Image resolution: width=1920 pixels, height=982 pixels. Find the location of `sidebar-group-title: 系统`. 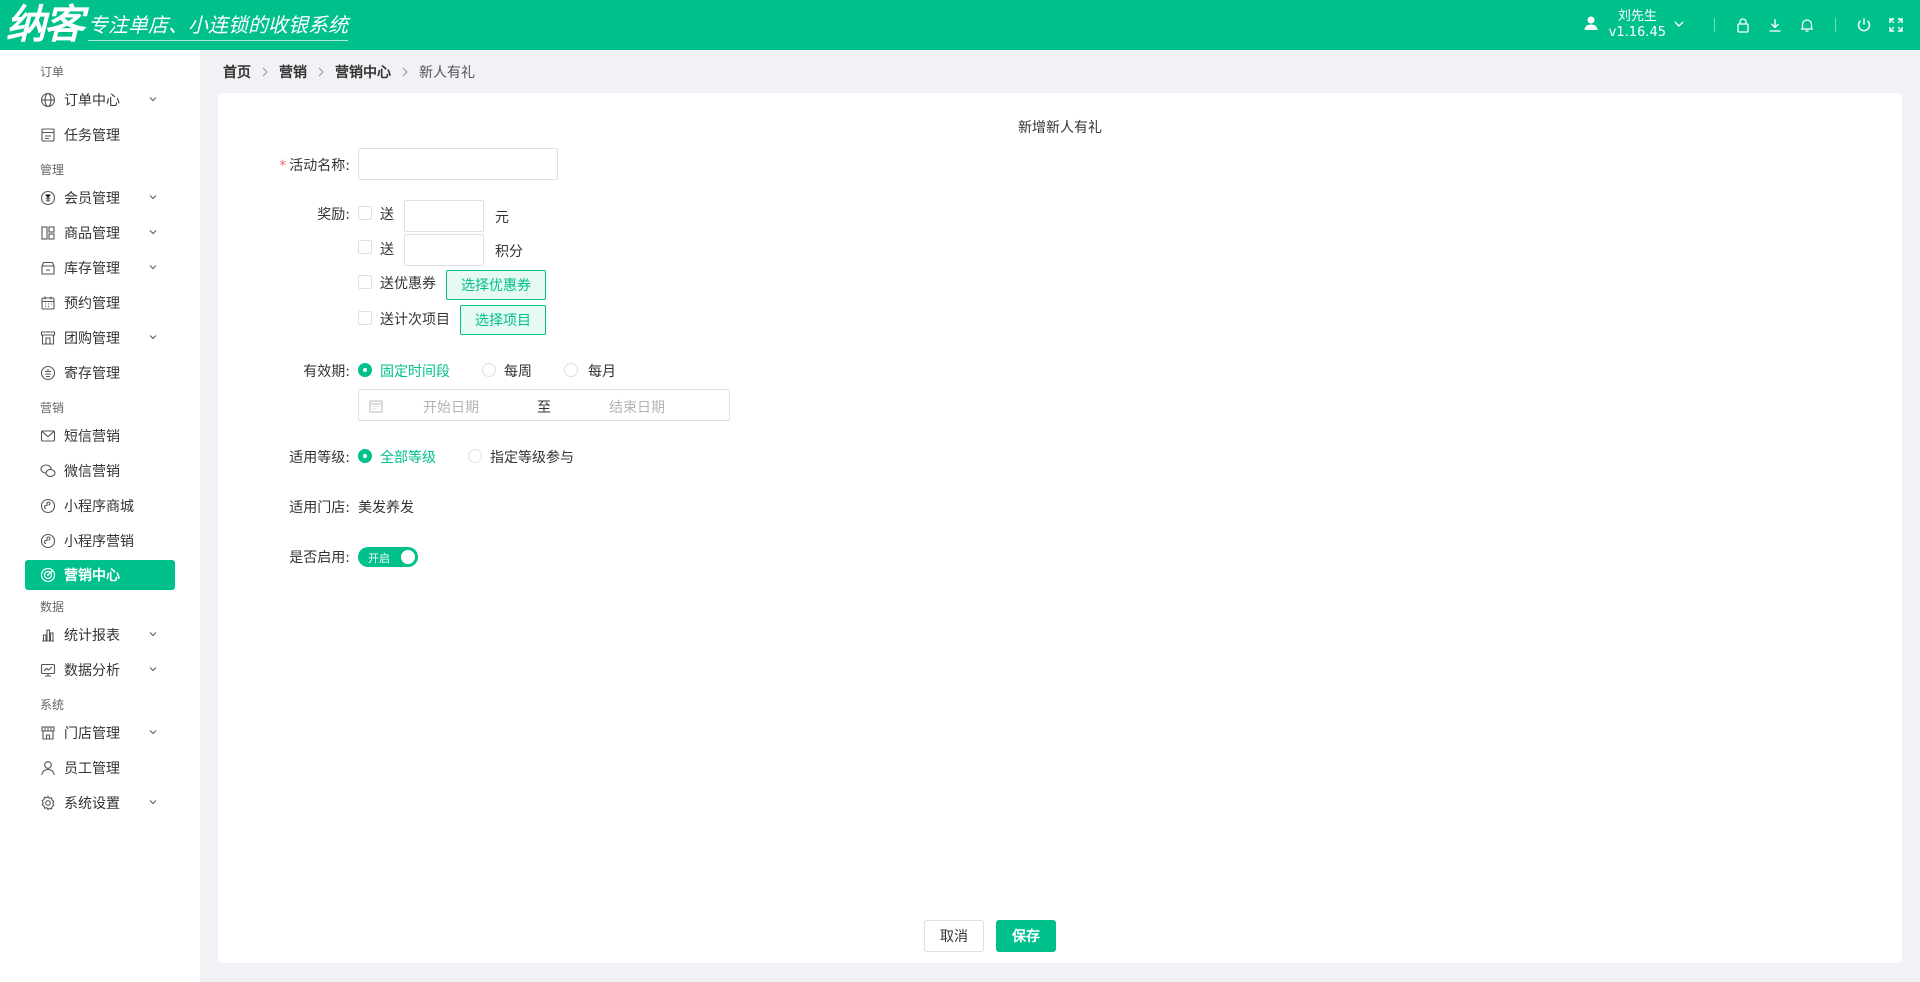

sidebar-group-title: 系统 is located at coordinates (52, 705).